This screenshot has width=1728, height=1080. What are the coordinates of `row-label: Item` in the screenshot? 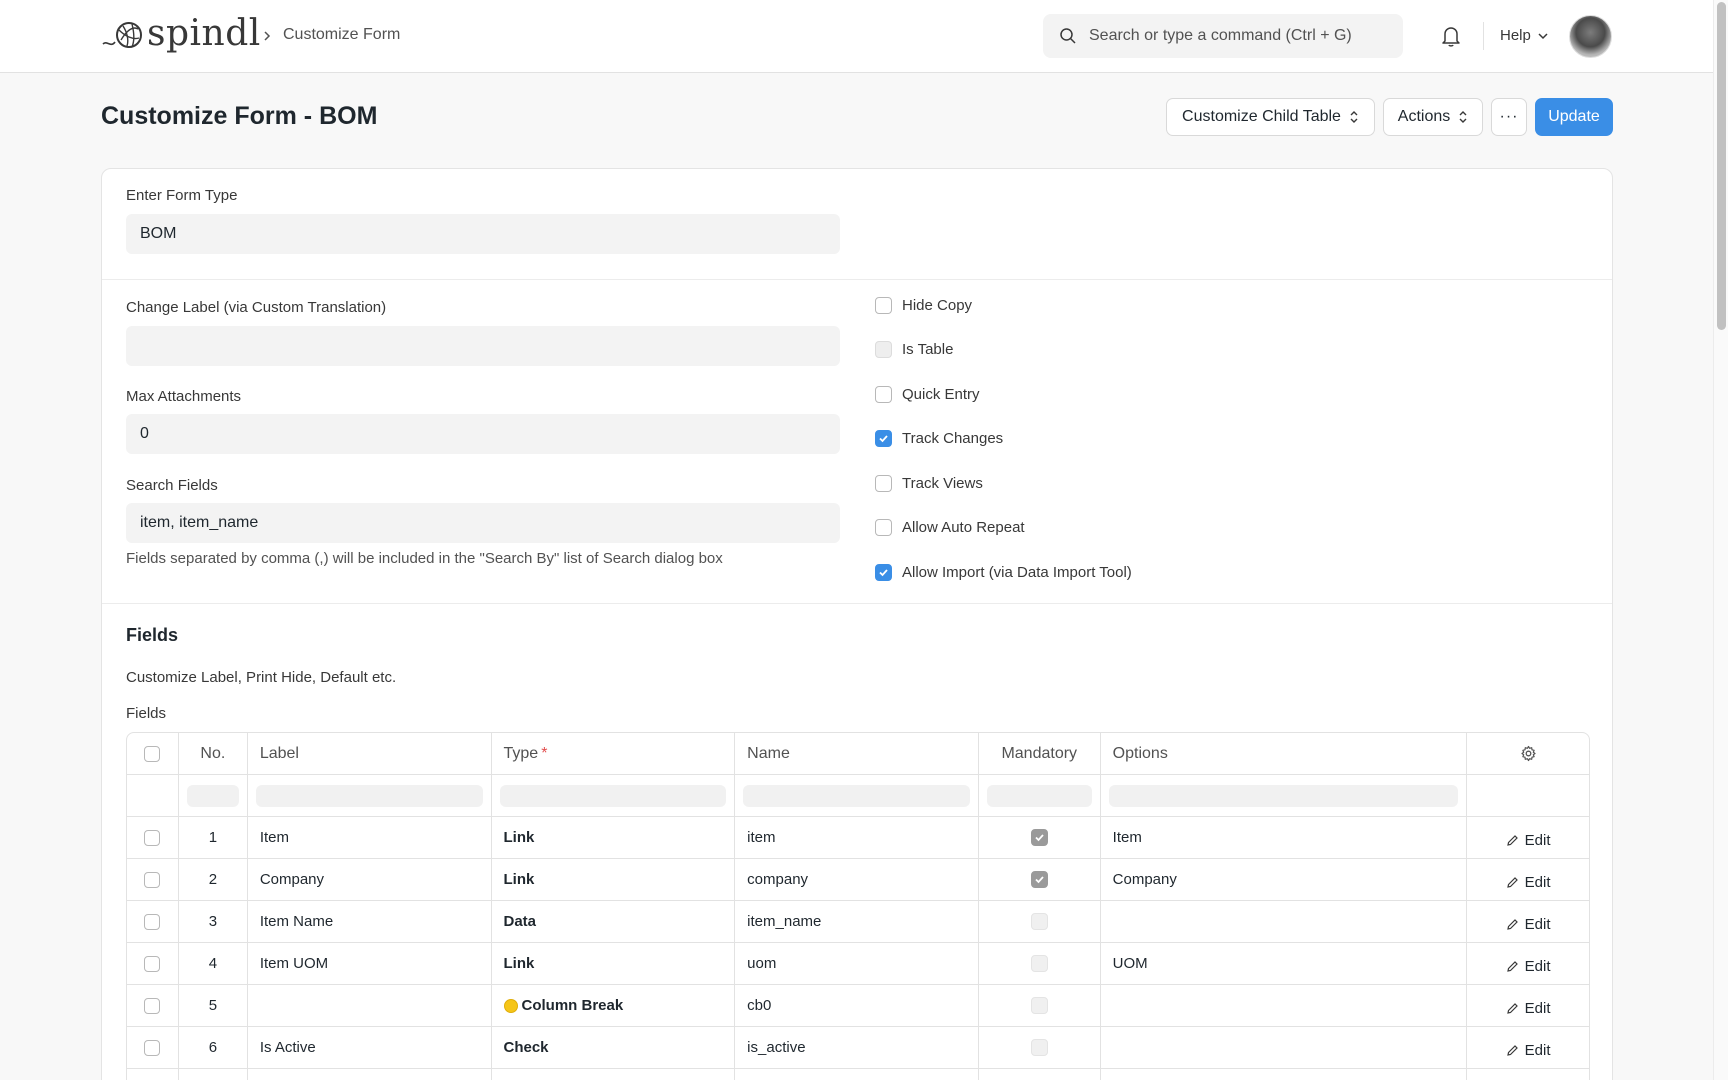 It's located at (370, 837).